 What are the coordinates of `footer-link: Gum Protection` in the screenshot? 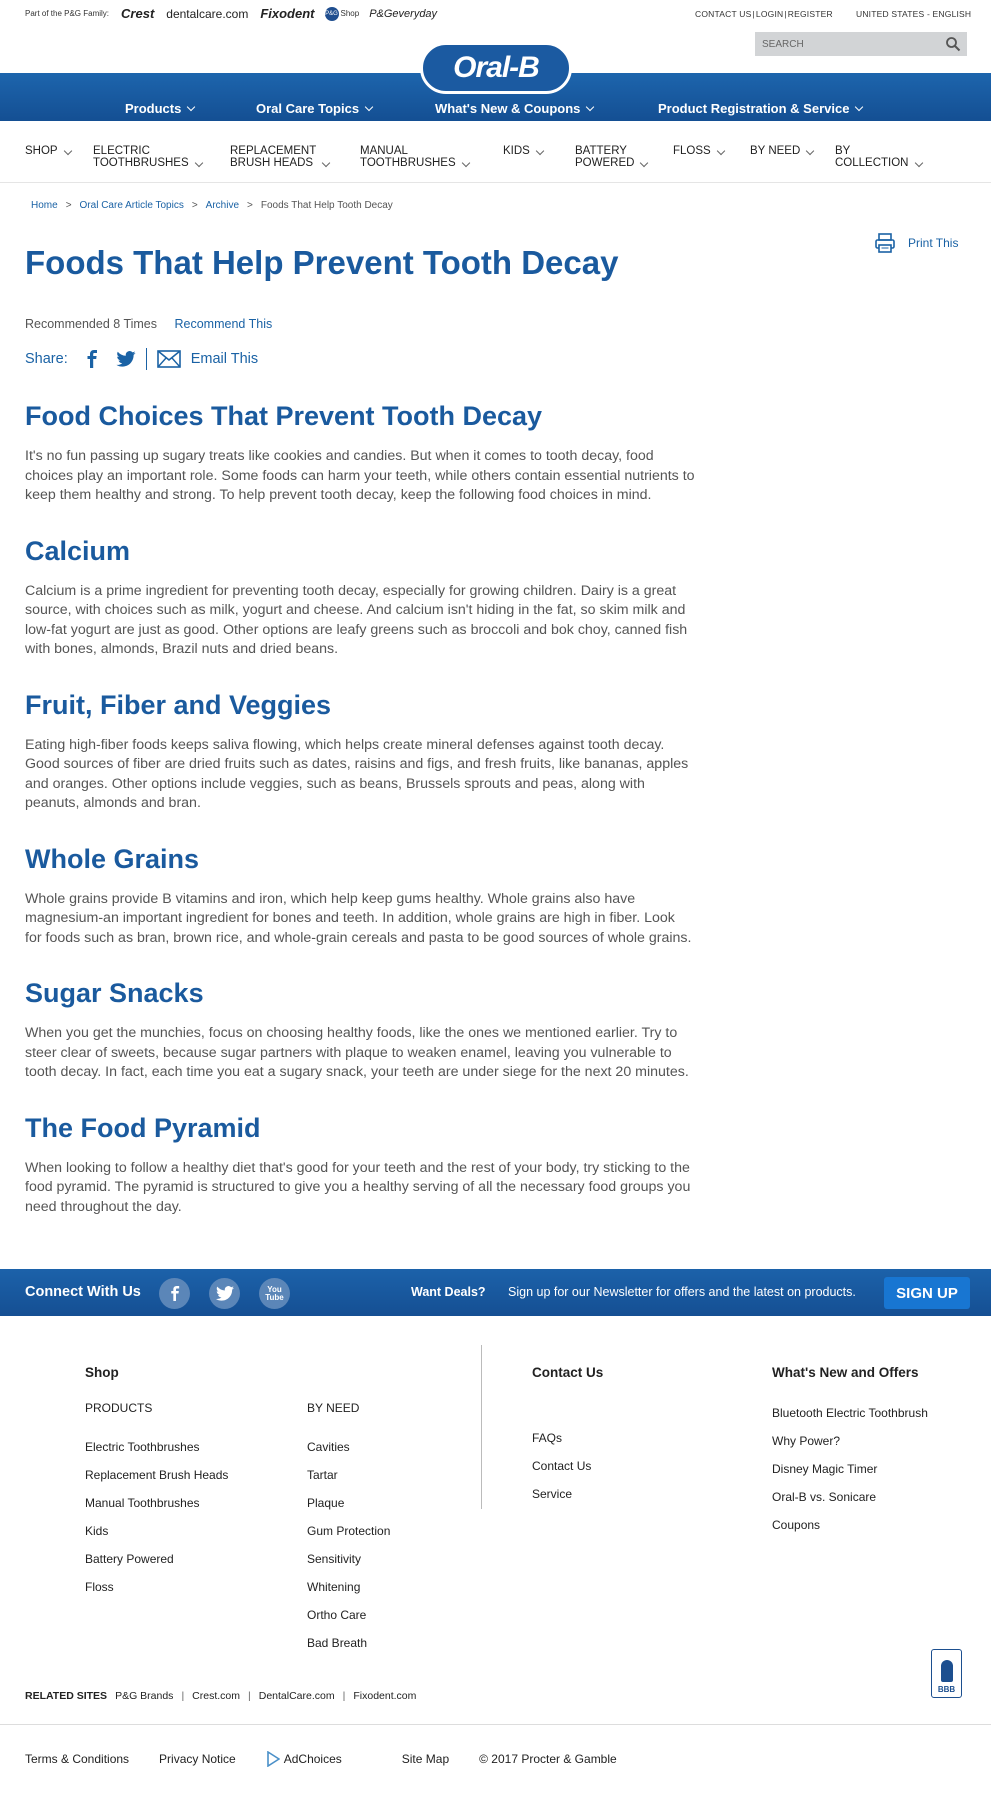 It's located at (348, 1538).